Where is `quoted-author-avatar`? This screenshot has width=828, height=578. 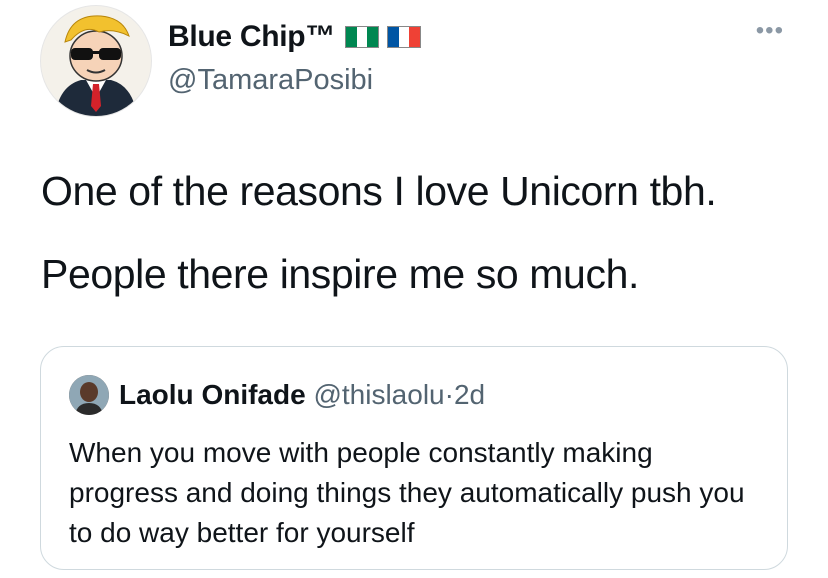 quoted-author-avatar is located at coordinates (89, 395).